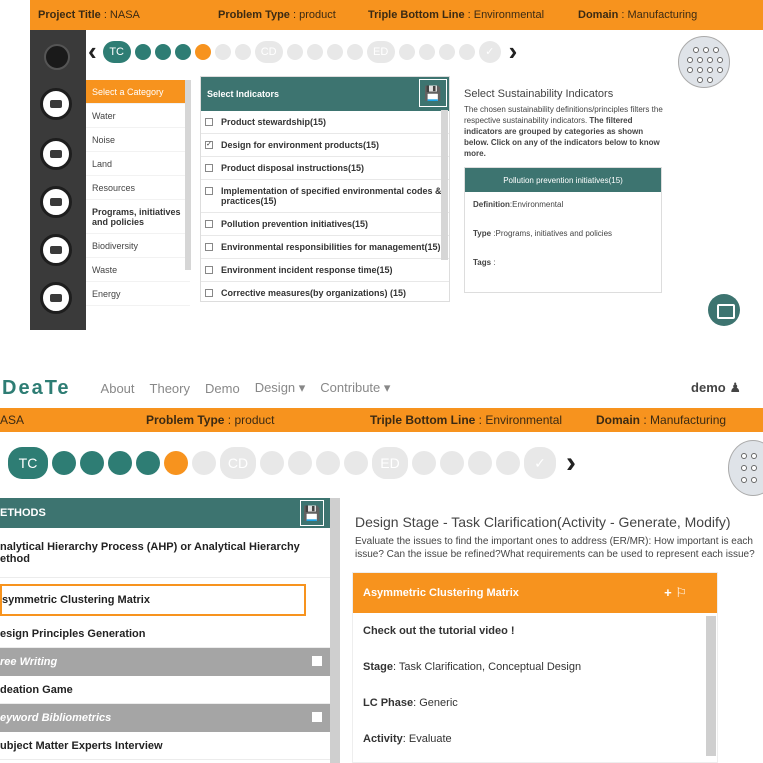 The image size is (763, 763). Describe the element at coordinates (711, 686) in the screenshot. I see `card-scrollbar` at that location.